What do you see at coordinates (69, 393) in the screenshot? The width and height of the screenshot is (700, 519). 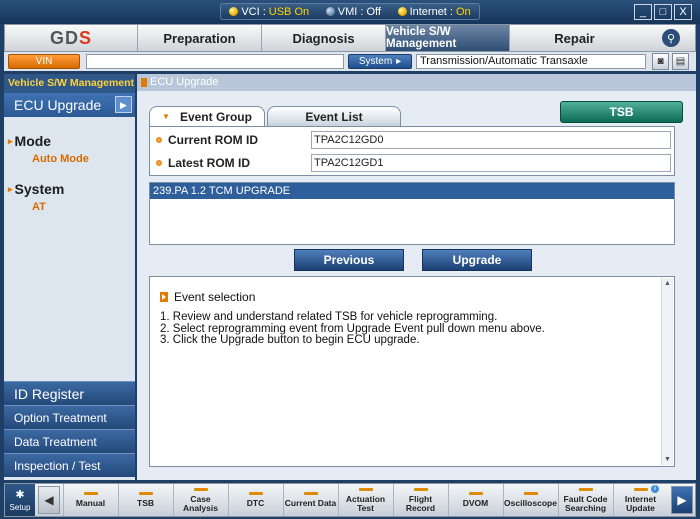 I see `sidebar-item-id-register: ID Register` at bounding box center [69, 393].